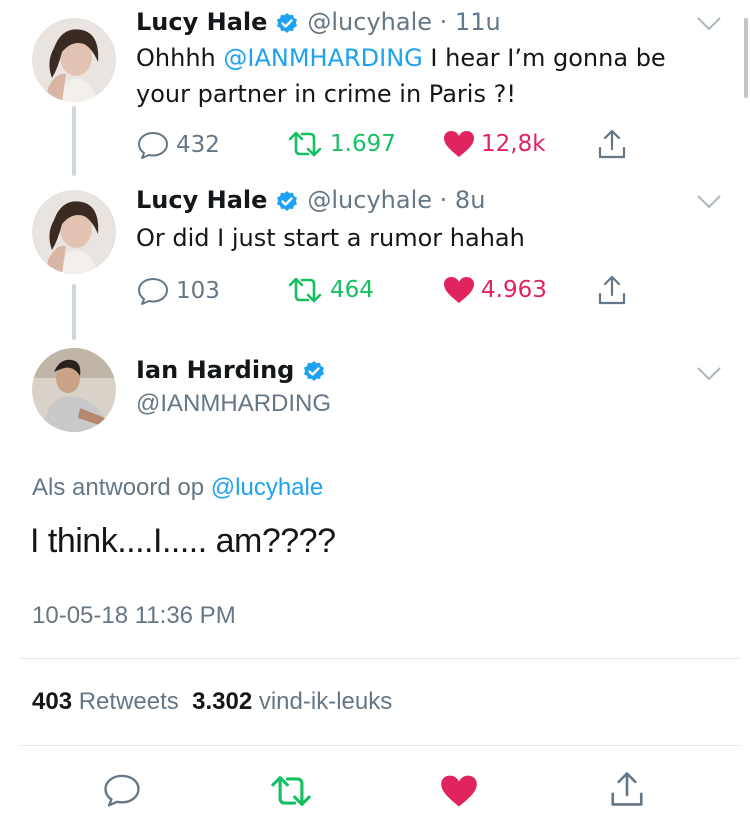 The height and width of the screenshot is (823, 750). What do you see at coordinates (215, 370) in the screenshot?
I see `author-name: Ian Harding` at bounding box center [215, 370].